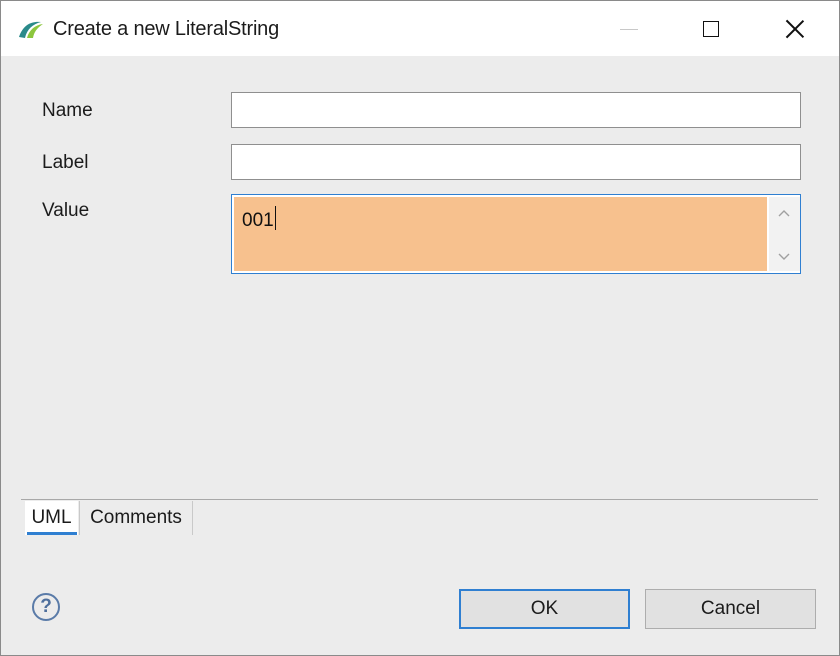 The image size is (840, 656). What do you see at coordinates (500, 234) in the screenshot?
I see `value-text-area: 001` at bounding box center [500, 234].